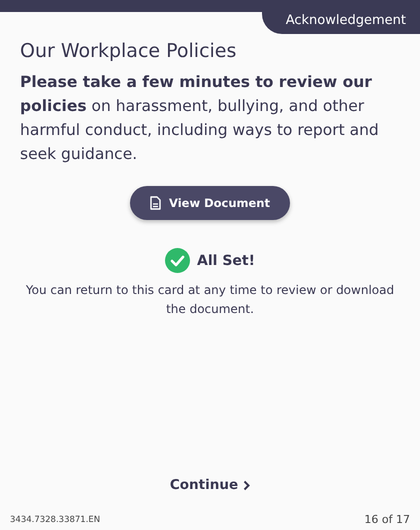  What do you see at coordinates (55, 519) in the screenshot?
I see `reference-code: 3434.7328.33871.EN` at bounding box center [55, 519].